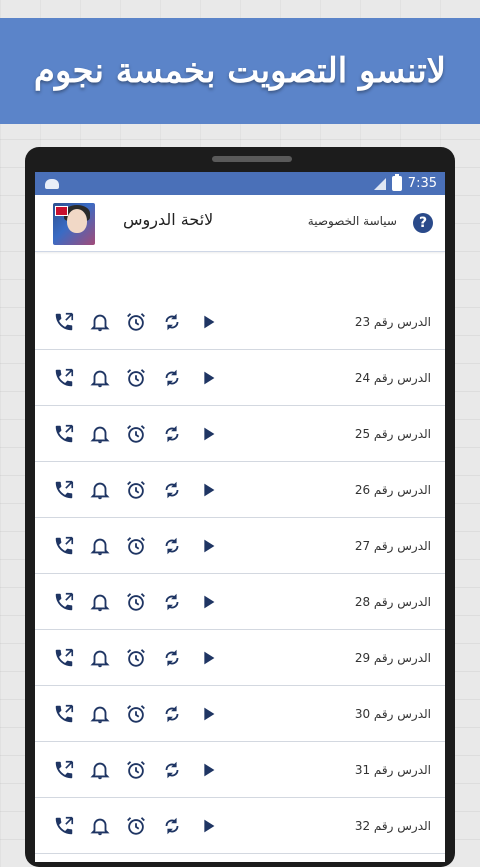 The height and width of the screenshot is (867, 480). What do you see at coordinates (240, 770) in the screenshot?
I see `list-item: الدرس رقم 31` at bounding box center [240, 770].